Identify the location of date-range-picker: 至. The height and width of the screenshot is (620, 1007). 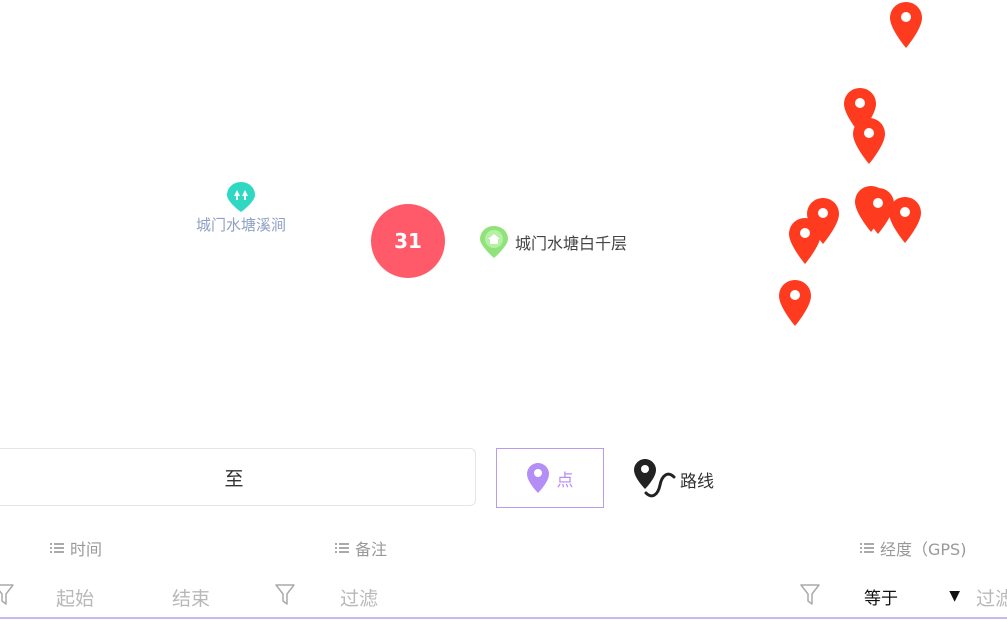
(238, 477).